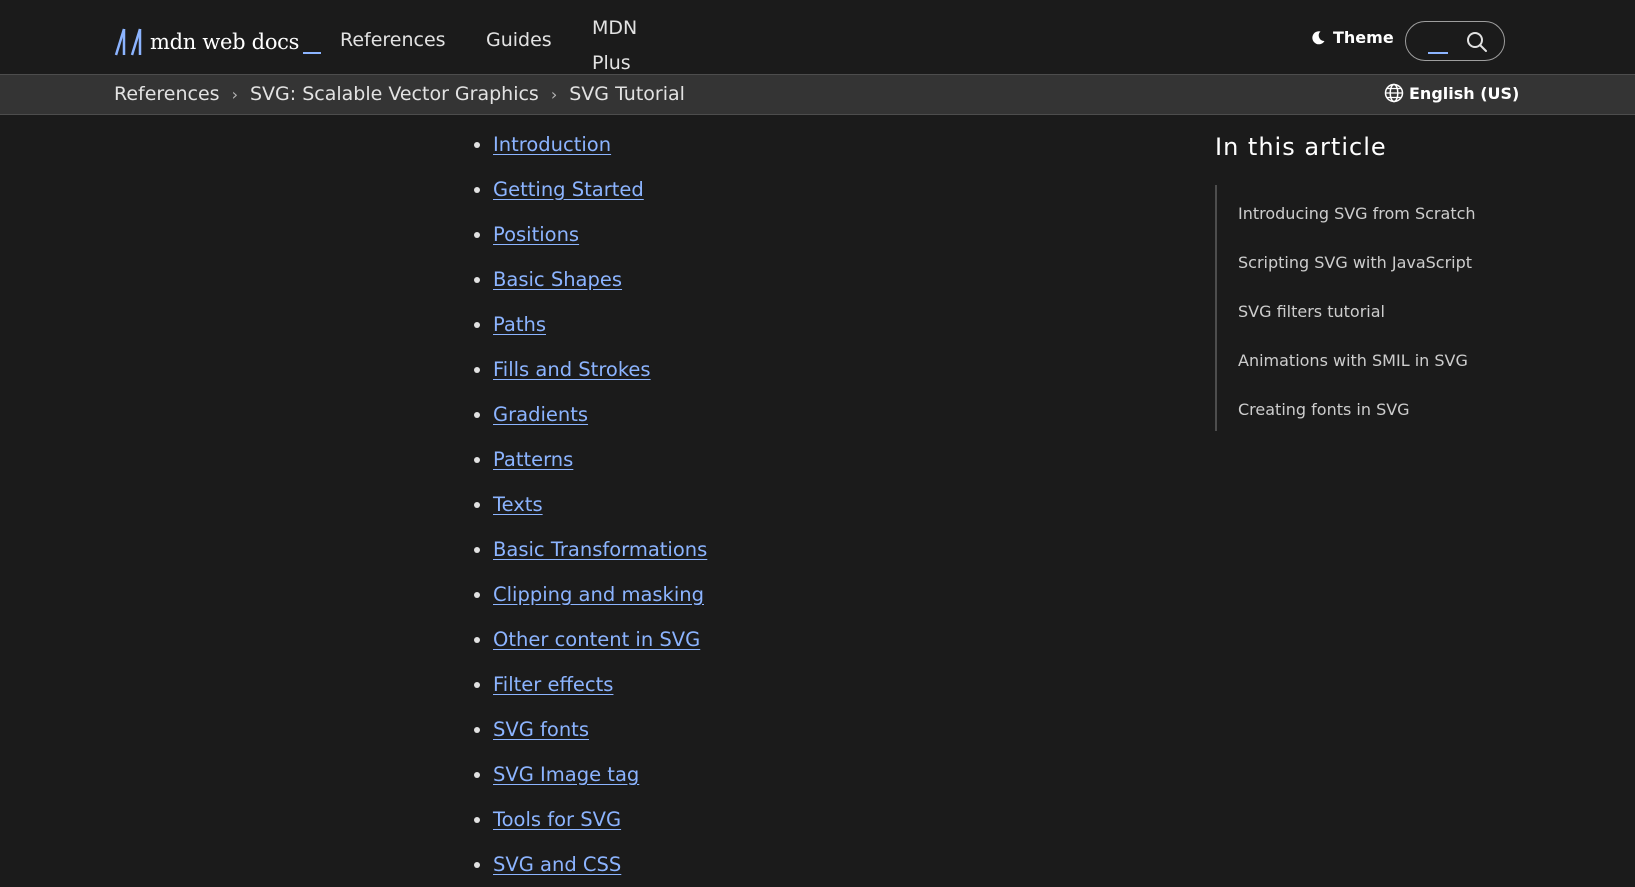  Describe the element at coordinates (128, 42) in the screenshot. I see `mdn-logo-icon` at that location.